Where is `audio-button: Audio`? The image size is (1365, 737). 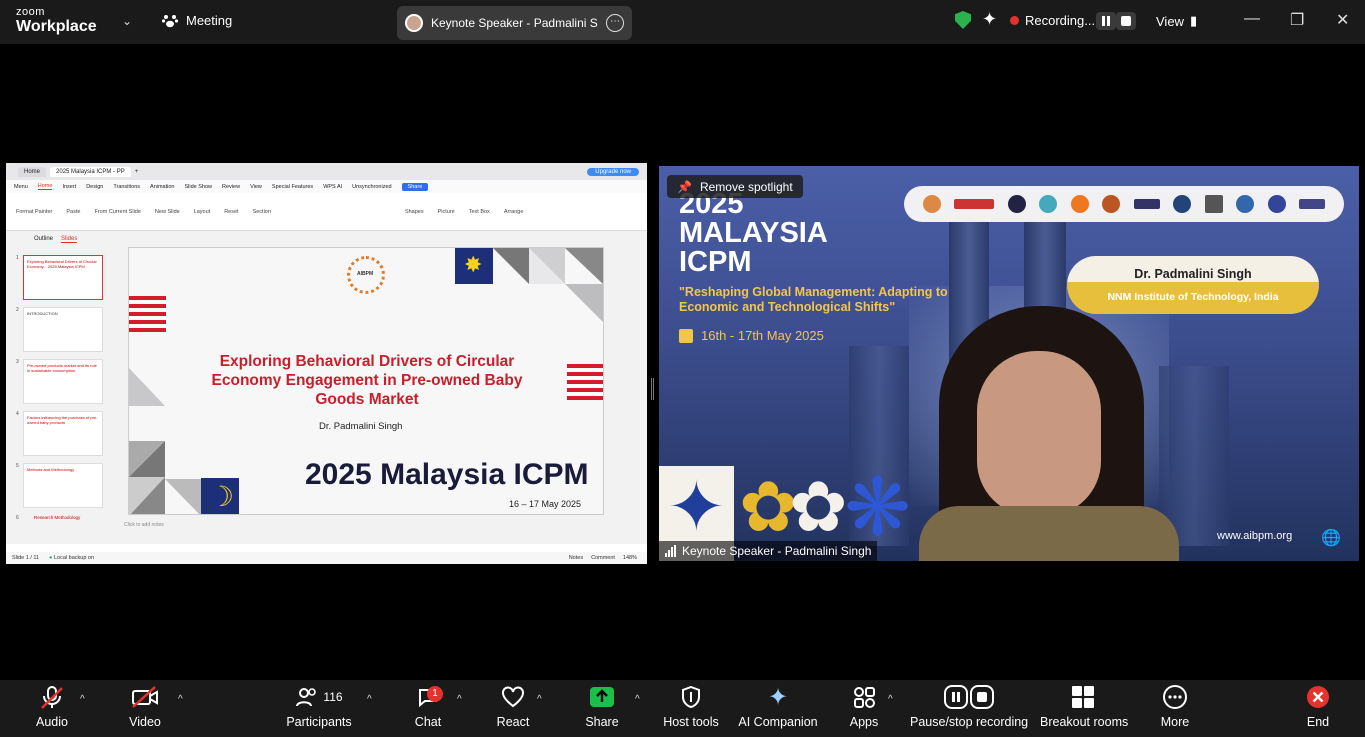
audio-button: Audio is located at coordinates (52, 708).